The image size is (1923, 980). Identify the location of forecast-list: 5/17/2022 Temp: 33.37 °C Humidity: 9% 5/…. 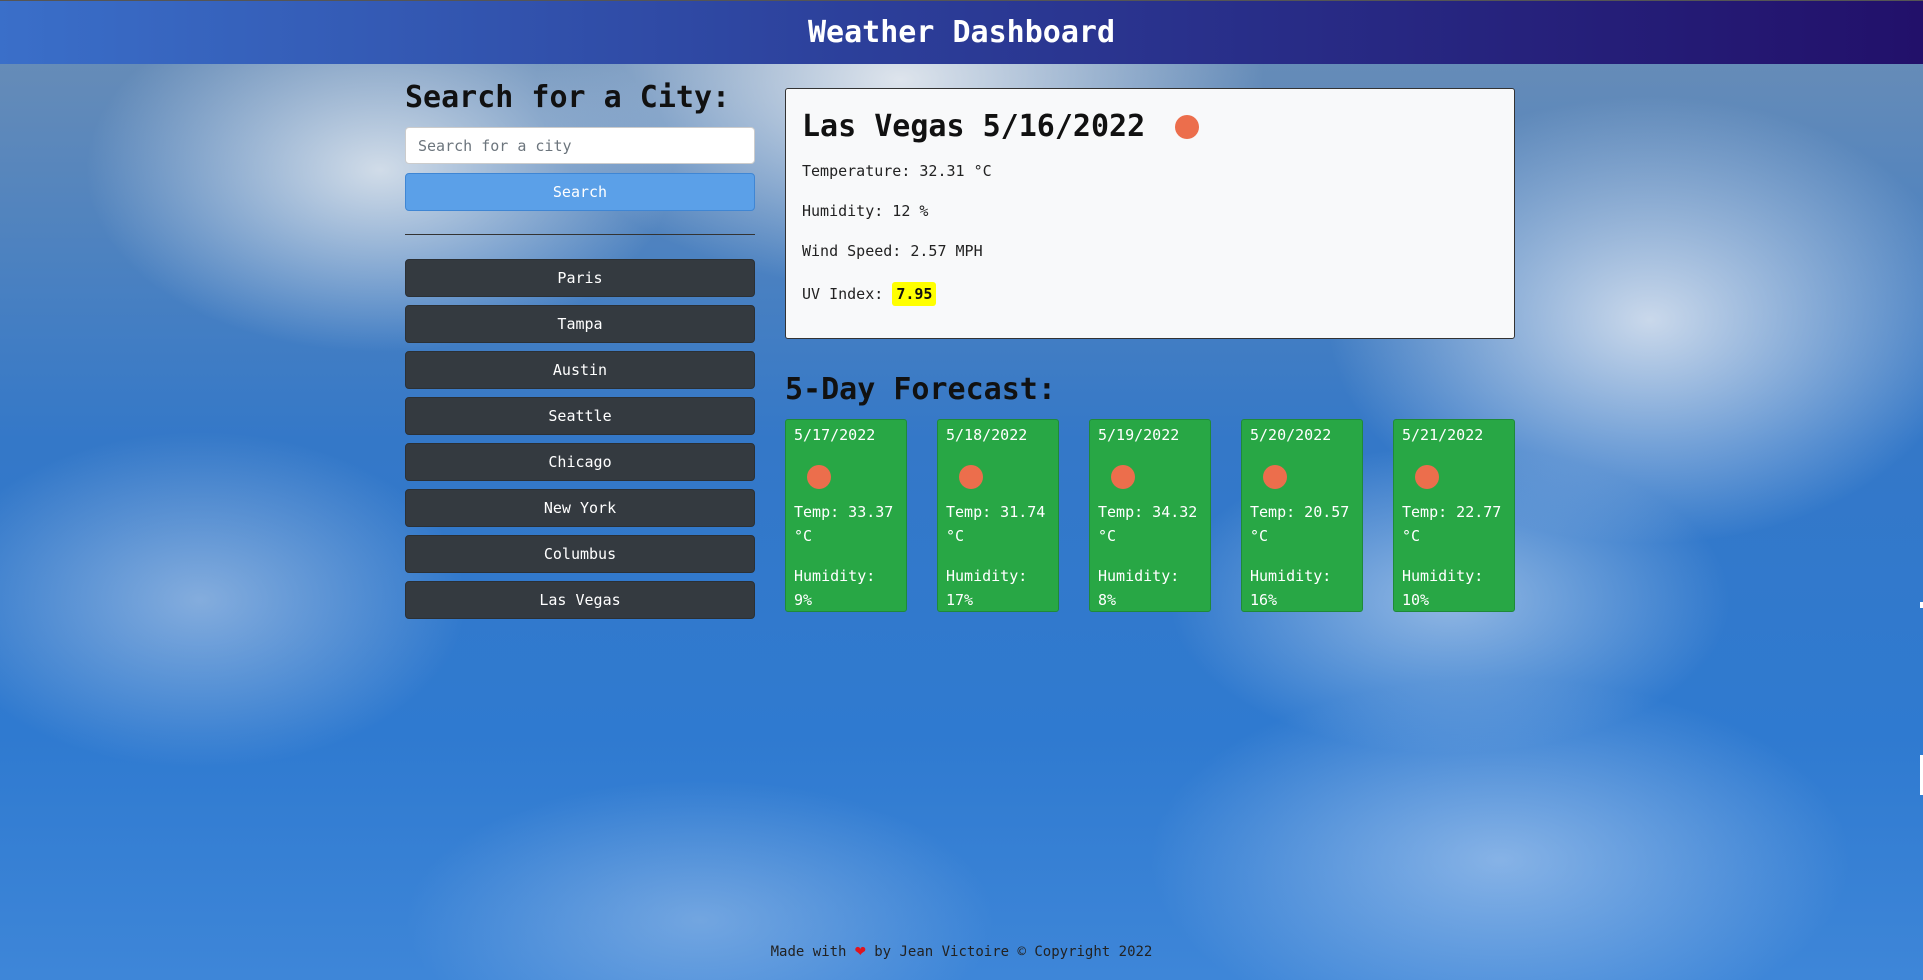
(1150, 515).